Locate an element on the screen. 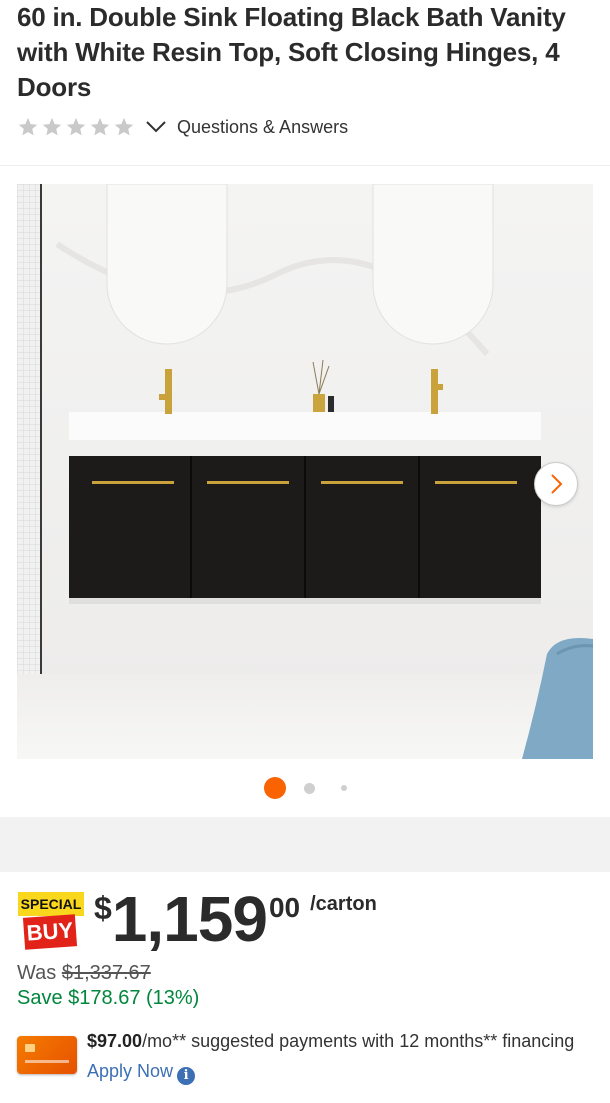  rating-dropdown-button is located at coordinates (156, 127).